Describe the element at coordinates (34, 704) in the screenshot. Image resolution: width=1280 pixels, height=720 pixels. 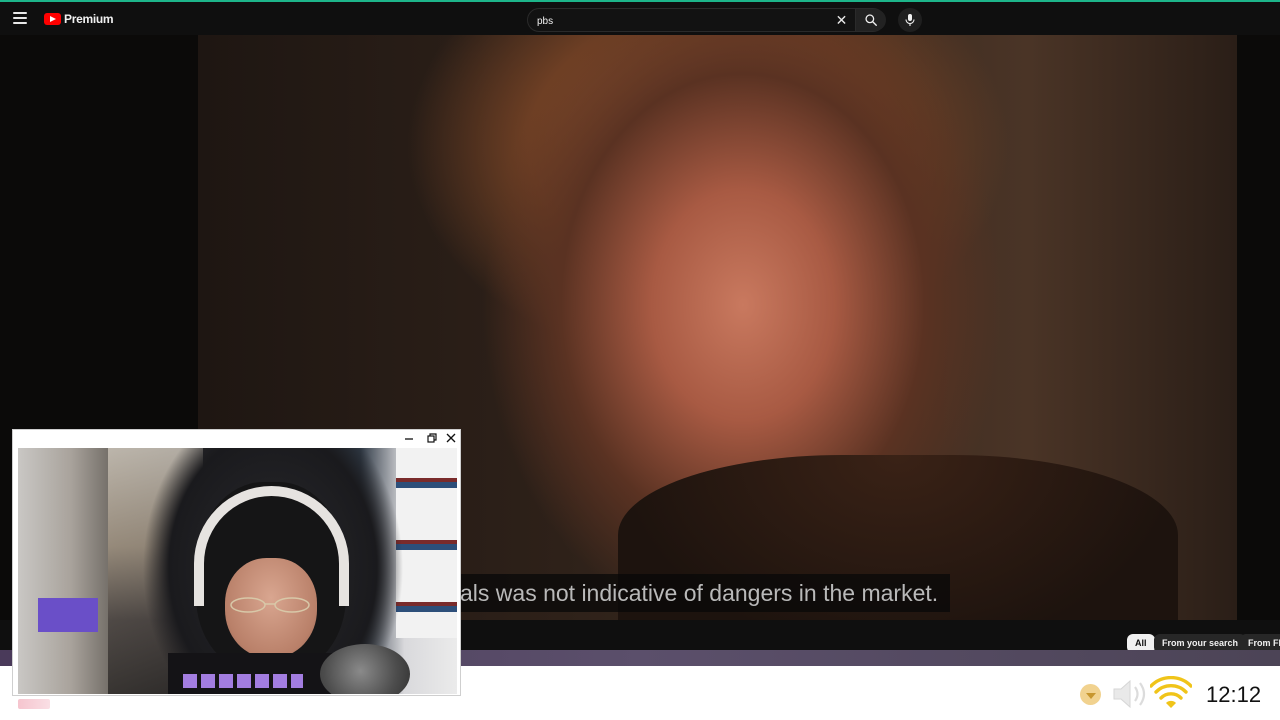
I see `taskbar-app-thumbnail` at that location.